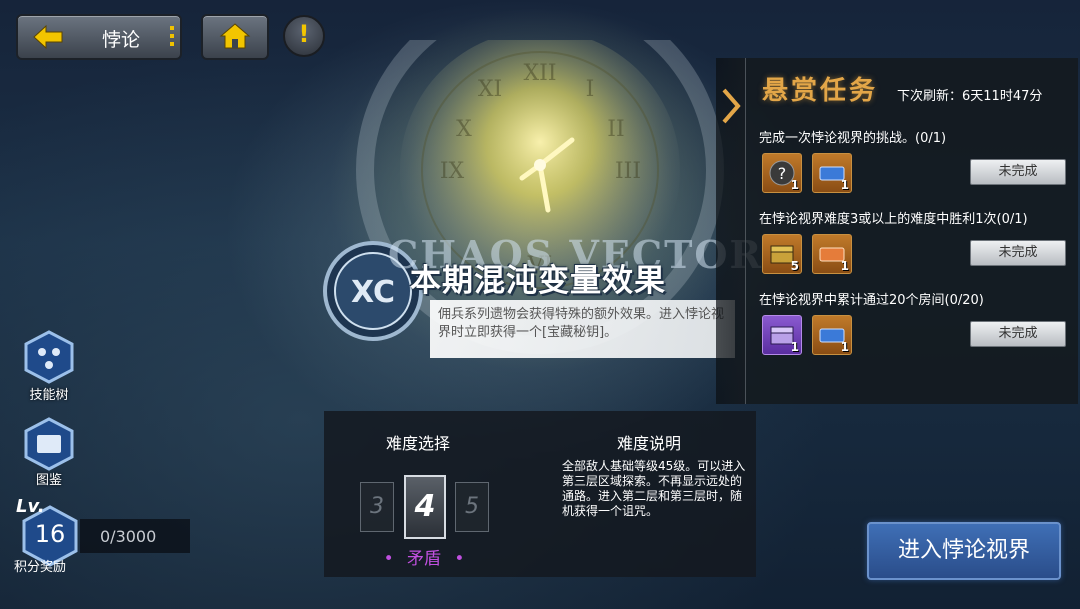 The height and width of the screenshot is (609, 1080). Describe the element at coordinates (48, 37) in the screenshot. I see `back-arrow-icon` at that location.